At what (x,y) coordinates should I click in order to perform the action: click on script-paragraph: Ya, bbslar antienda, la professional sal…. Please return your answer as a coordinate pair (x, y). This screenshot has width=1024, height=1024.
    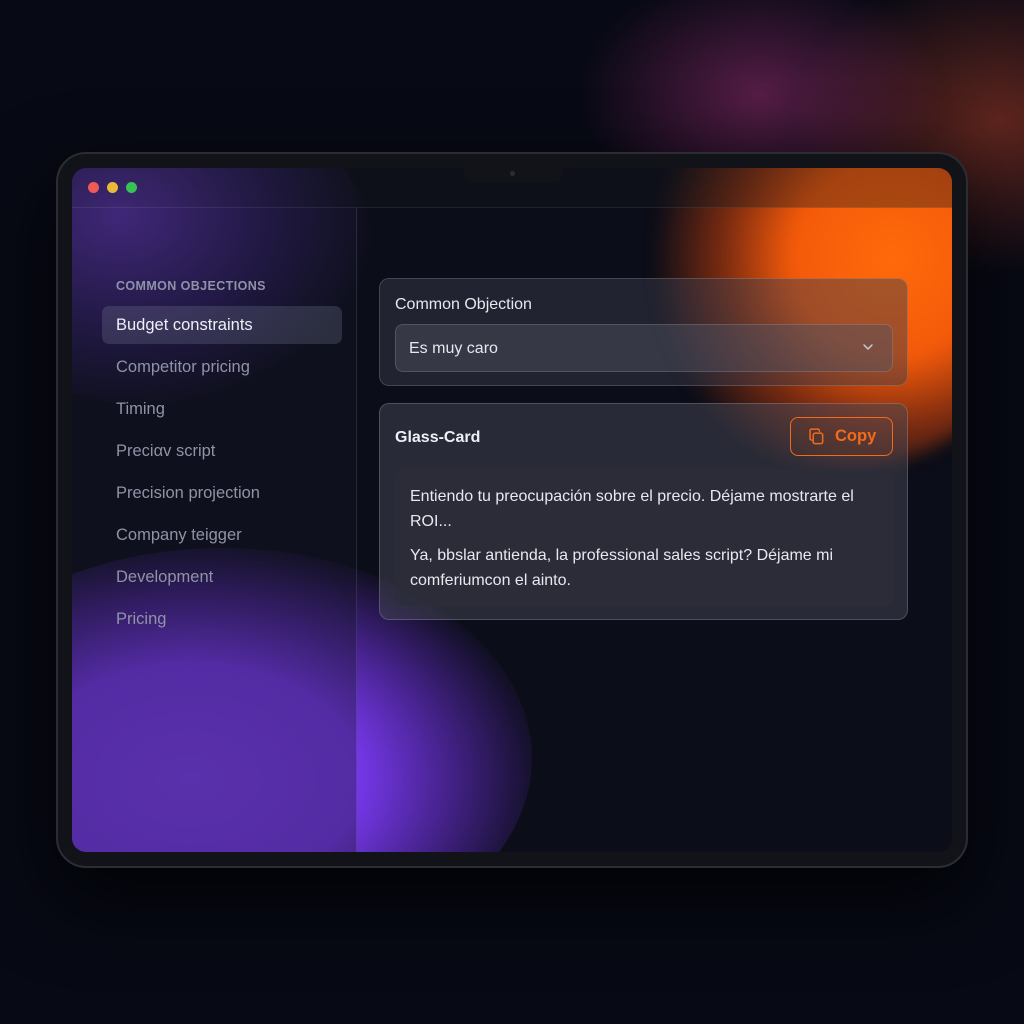
    Looking at the image, I should click on (622, 568).